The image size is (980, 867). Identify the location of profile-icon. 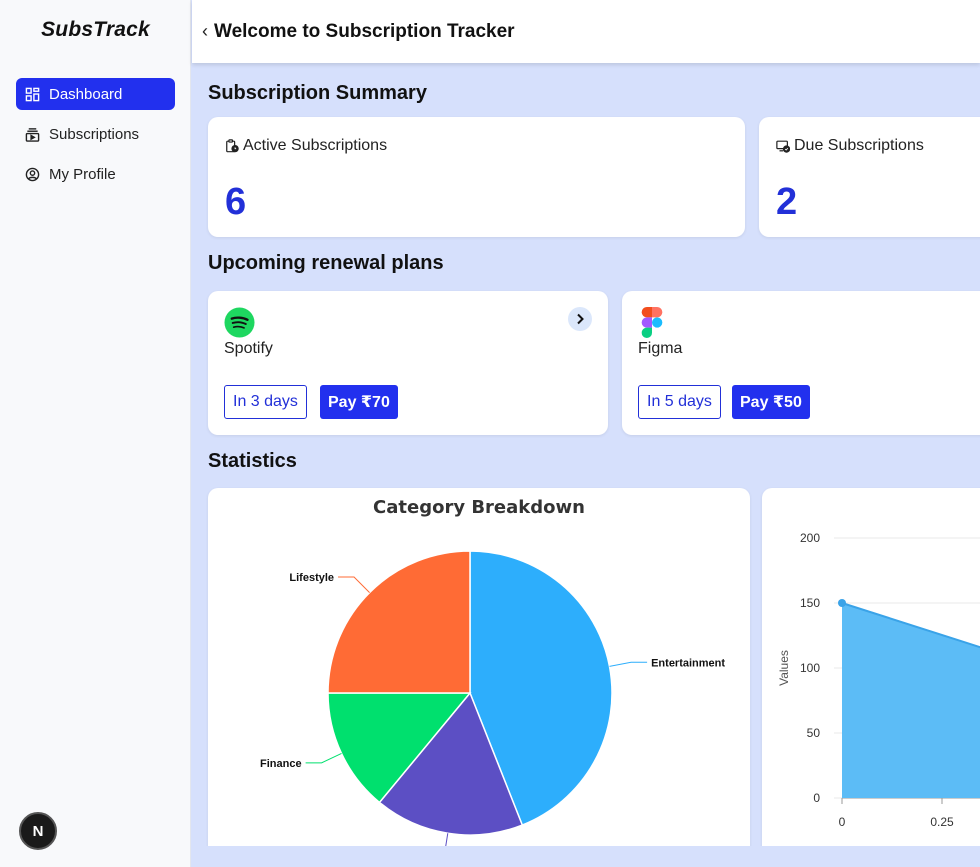
(32, 174).